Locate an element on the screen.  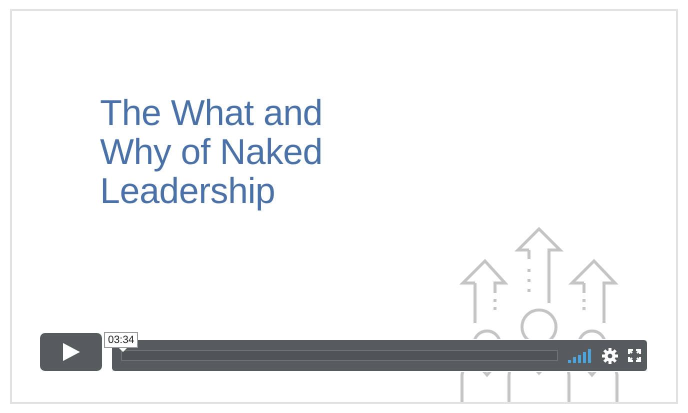
settings-button is located at coordinates (610, 356).